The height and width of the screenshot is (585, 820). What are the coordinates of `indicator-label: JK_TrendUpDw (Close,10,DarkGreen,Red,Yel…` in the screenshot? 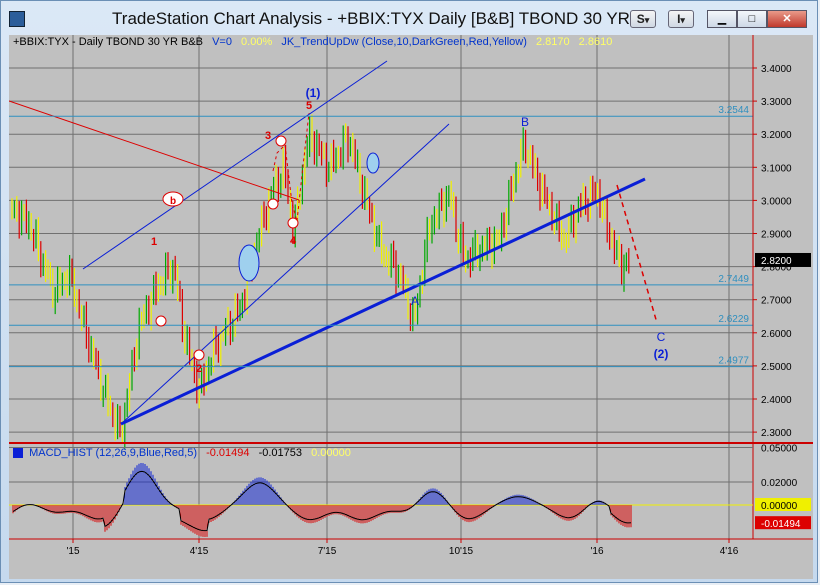 It's located at (404, 42).